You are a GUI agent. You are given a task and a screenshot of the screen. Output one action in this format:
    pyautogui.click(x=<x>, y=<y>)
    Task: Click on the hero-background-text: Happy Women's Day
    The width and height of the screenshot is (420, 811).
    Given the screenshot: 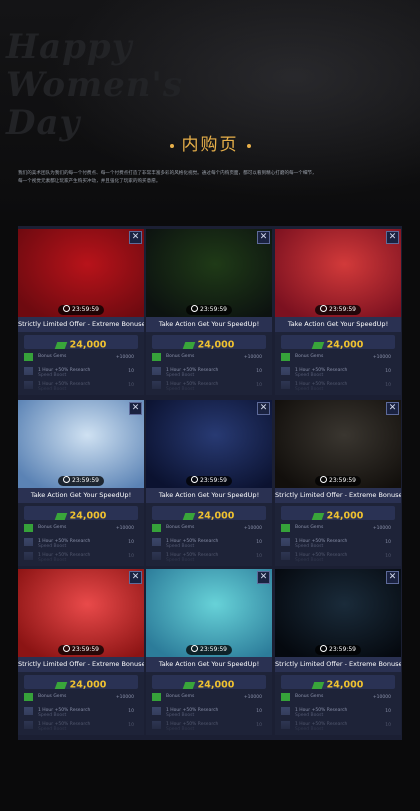 What is the action you would take?
    pyautogui.click(x=94, y=85)
    